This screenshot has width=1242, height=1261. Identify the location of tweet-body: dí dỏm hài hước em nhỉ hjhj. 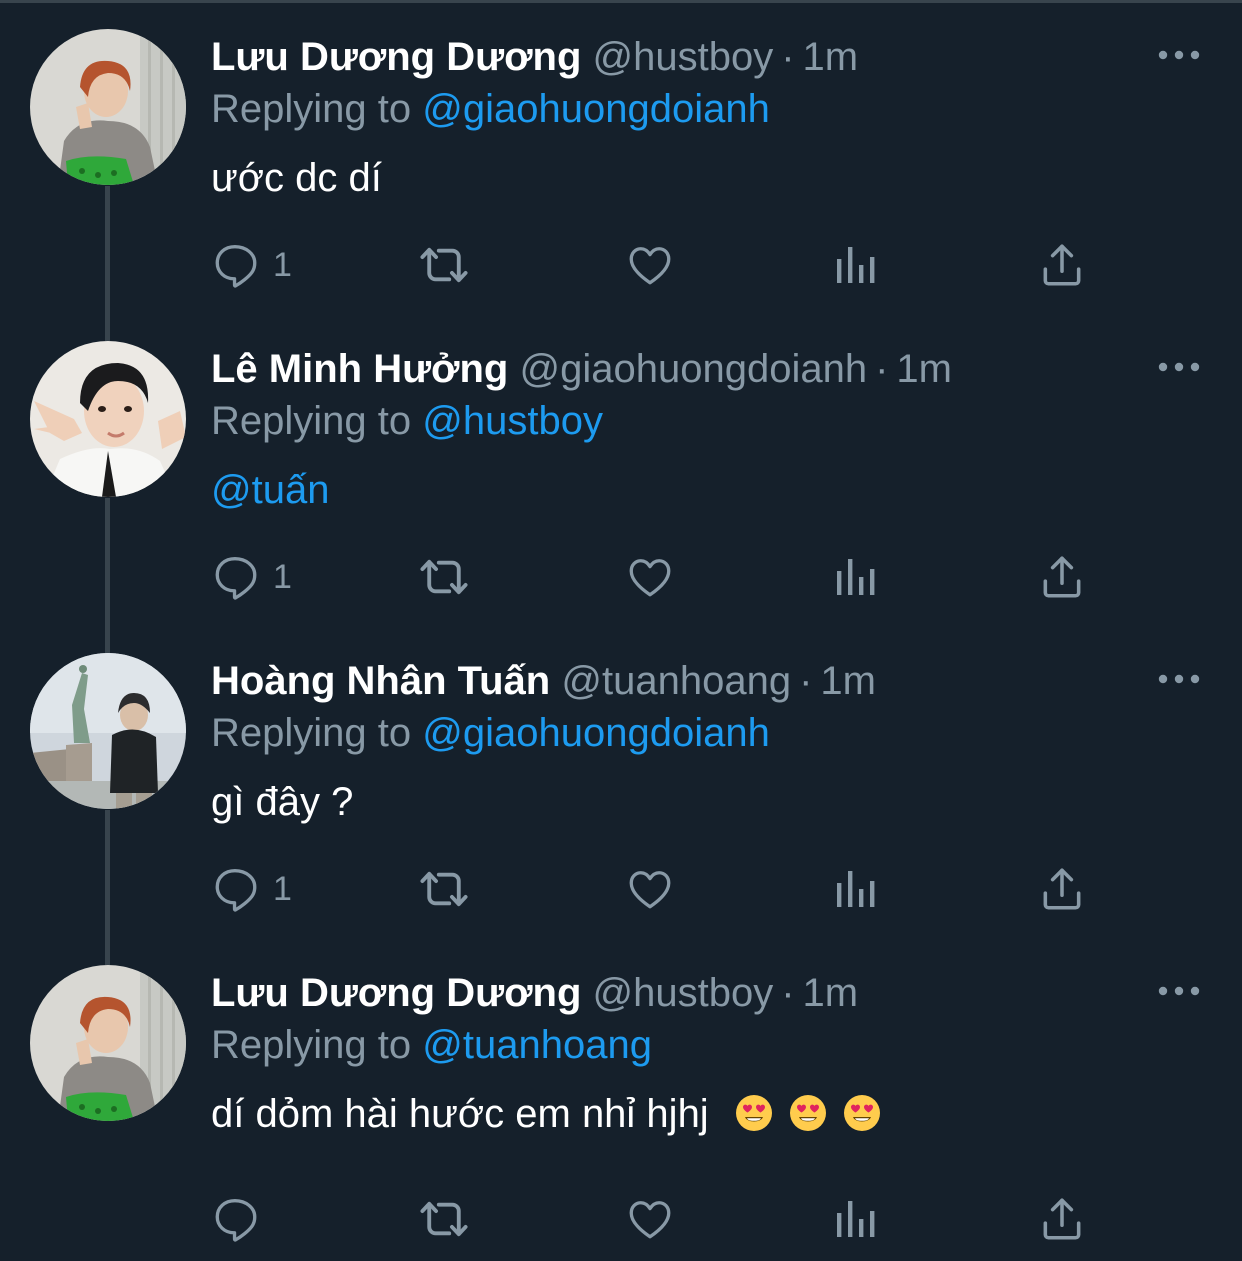
(546, 1114).